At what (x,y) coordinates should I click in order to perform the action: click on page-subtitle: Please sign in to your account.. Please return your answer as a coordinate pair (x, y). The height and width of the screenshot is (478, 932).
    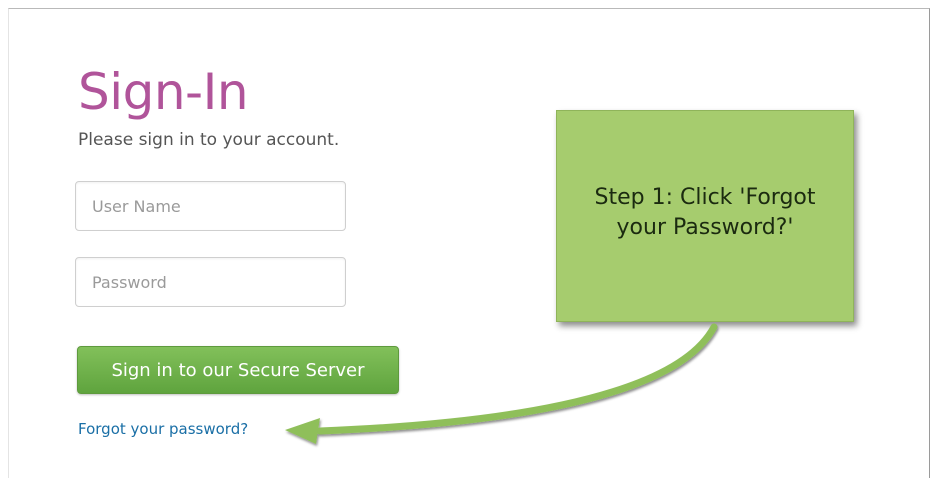
    Looking at the image, I should click on (209, 140).